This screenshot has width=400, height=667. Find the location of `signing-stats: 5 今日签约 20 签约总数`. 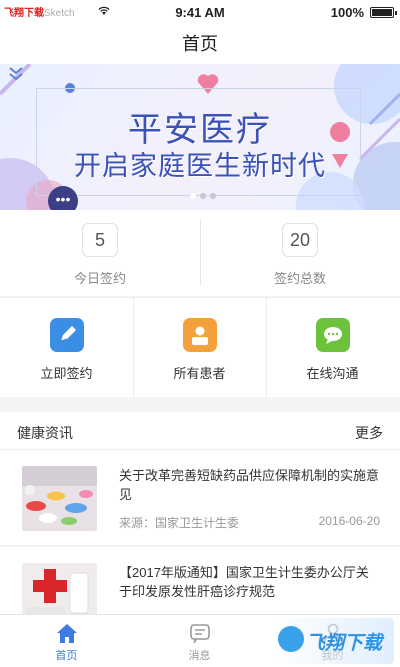

signing-stats: 5 今日签约 20 签约总数 is located at coordinates (200, 253).